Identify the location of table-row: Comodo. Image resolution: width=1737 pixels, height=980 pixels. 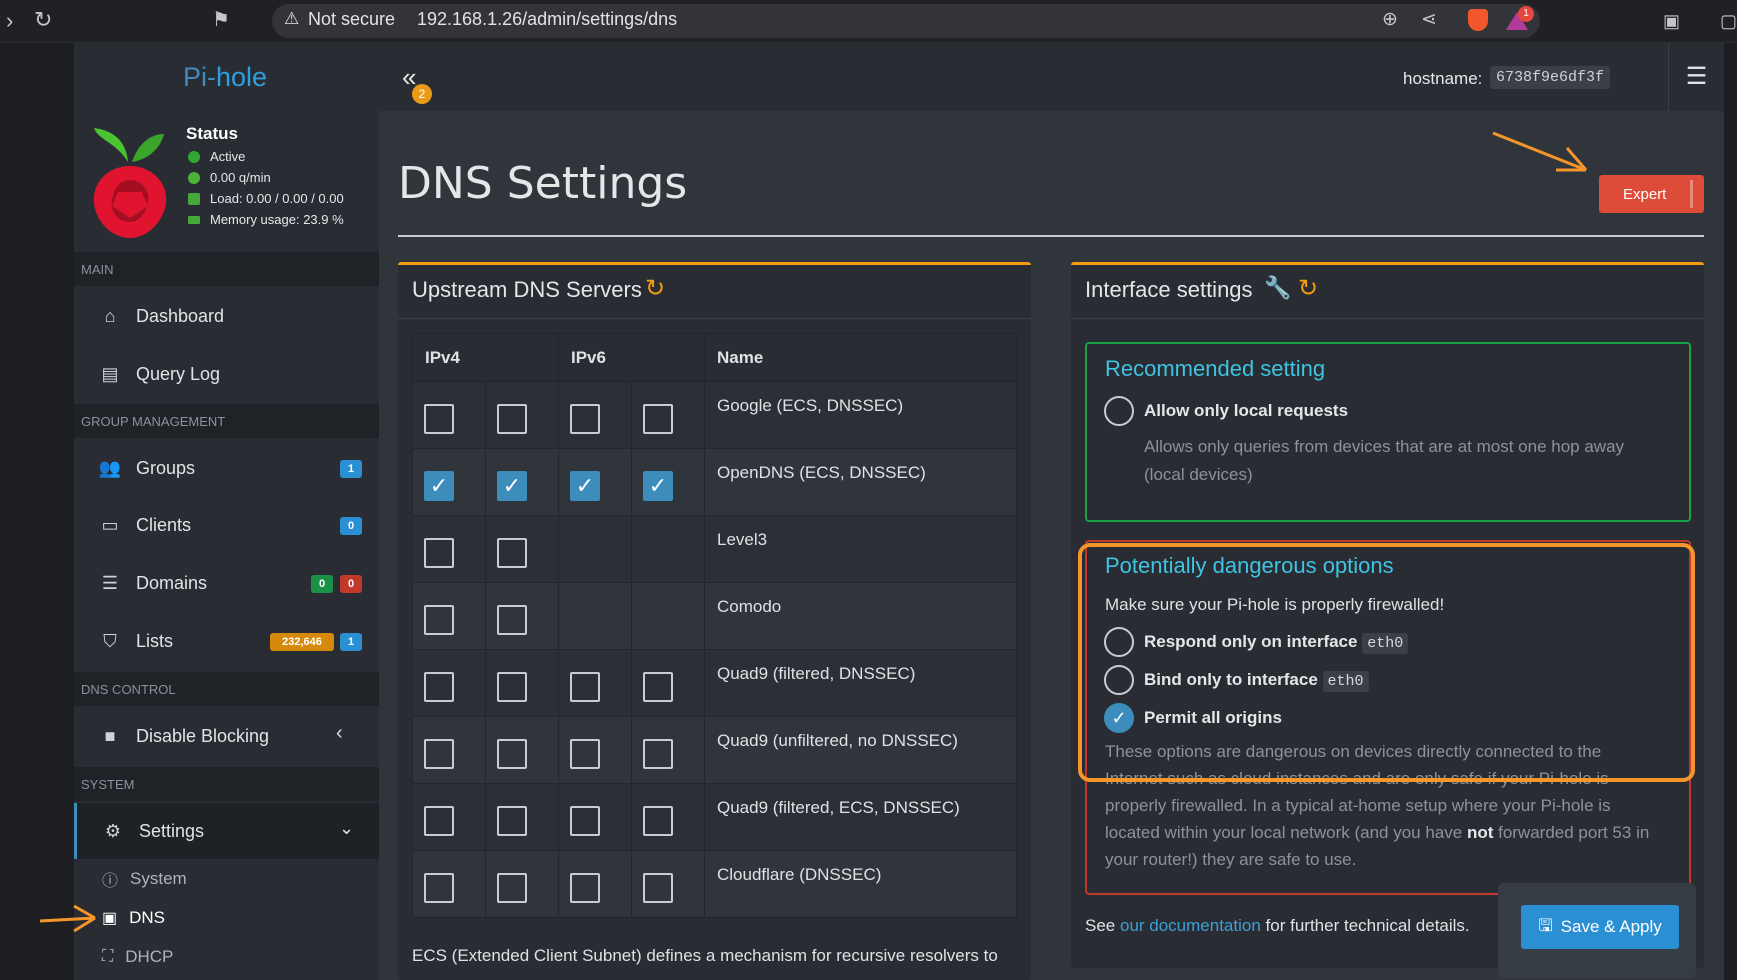
(714, 616).